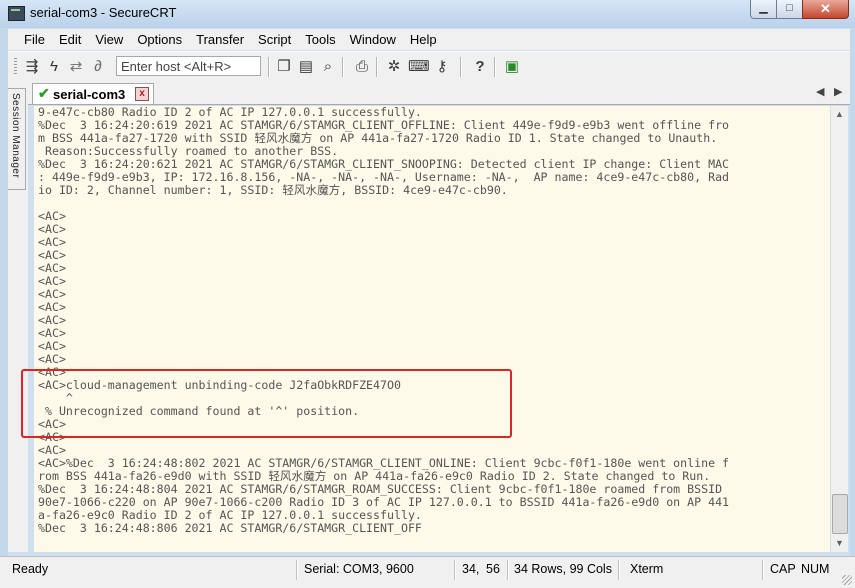 This screenshot has height=588, width=855. What do you see at coordinates (54, 67) in the screenshot?
I see `quick-connect-icon: ϟ` at bounding box center [54, 67].